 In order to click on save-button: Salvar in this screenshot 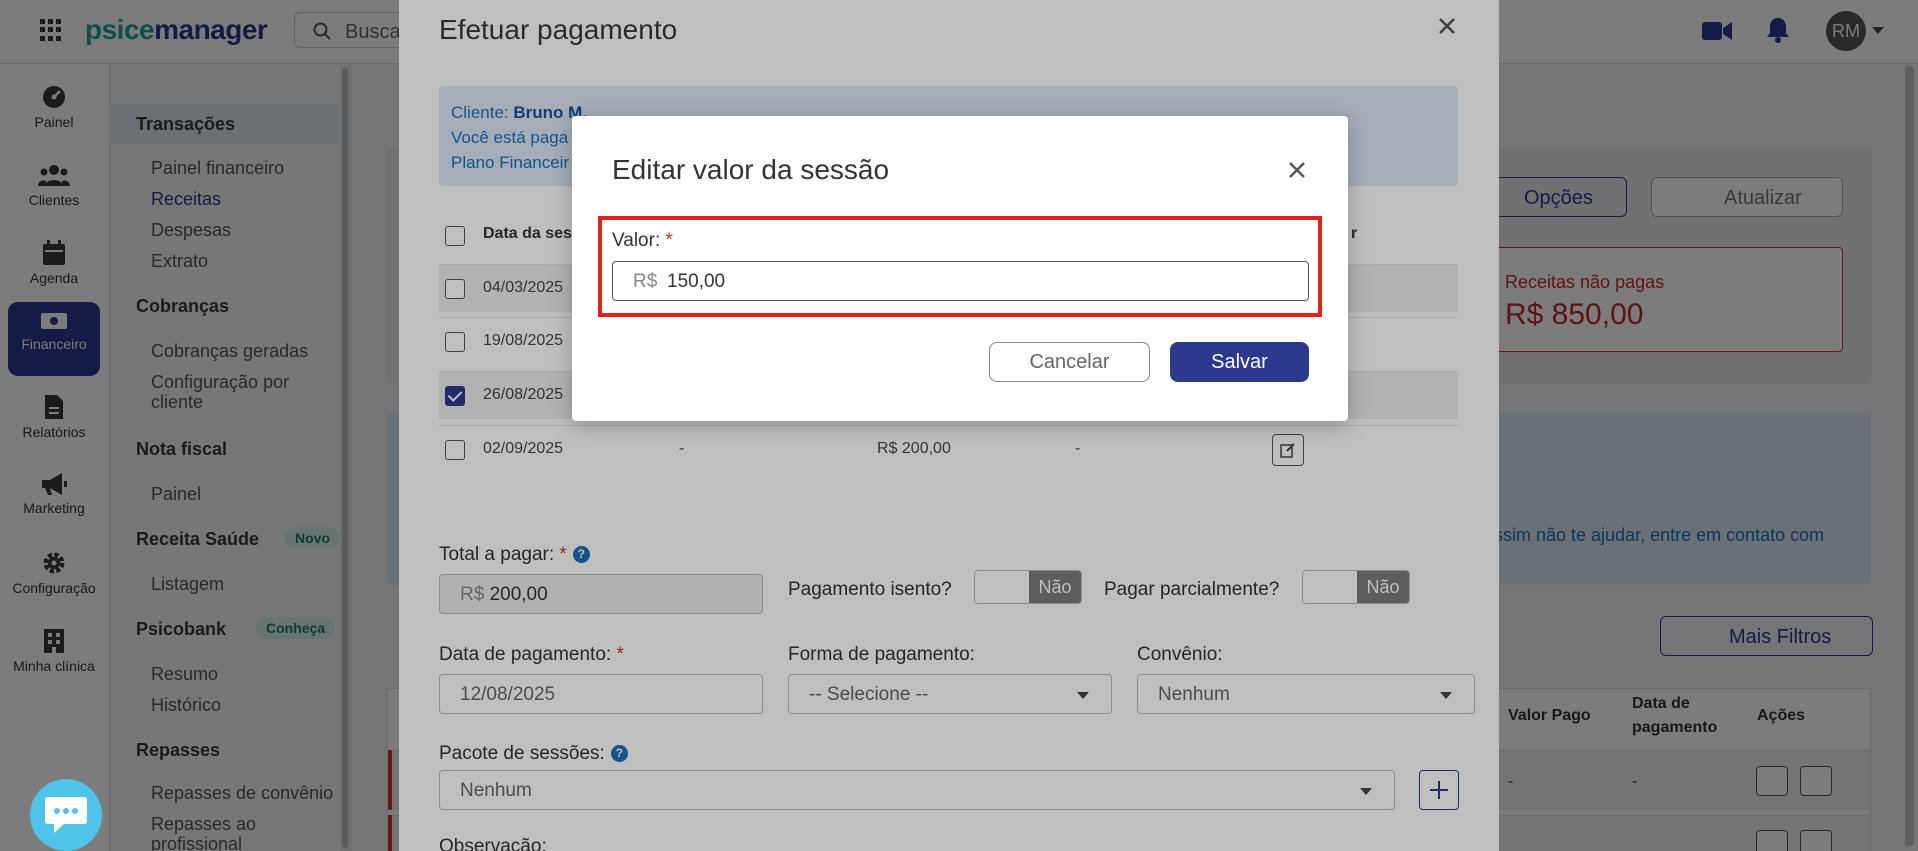, I will do `click(1239, 362)`.